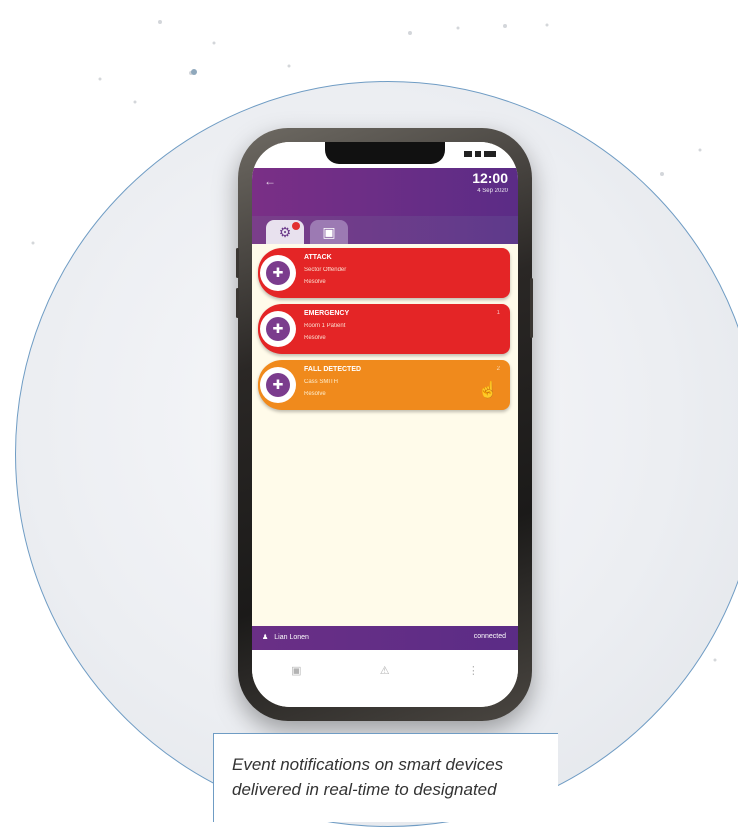 The image size is (738, 827). What do you see at coordinates (488, 390) in the screenshot?
I see `tap-hand-icon: ☝` at bounding box center [488, 390].